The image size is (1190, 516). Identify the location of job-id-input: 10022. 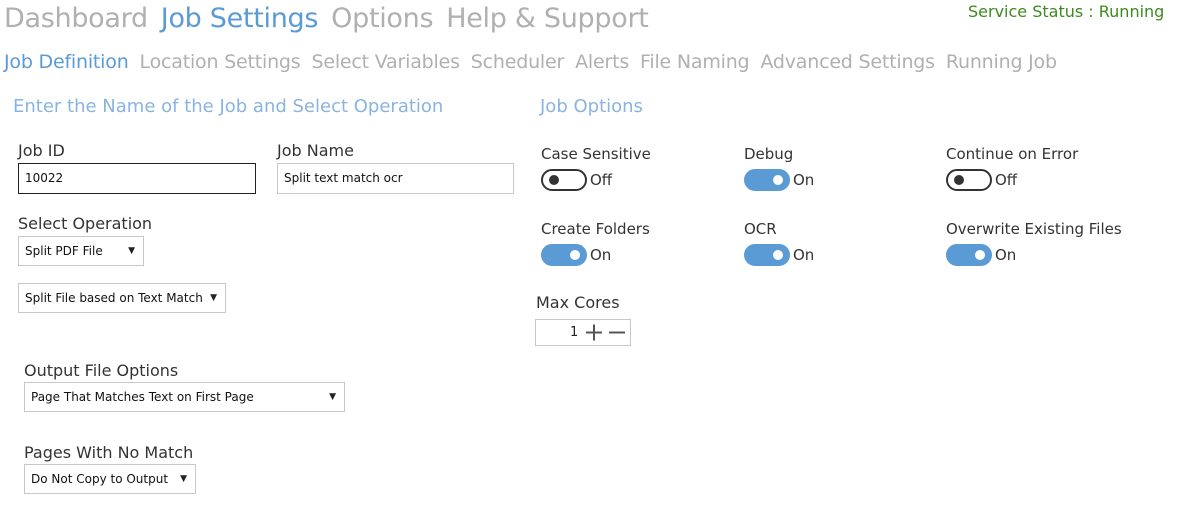
(137, 178).